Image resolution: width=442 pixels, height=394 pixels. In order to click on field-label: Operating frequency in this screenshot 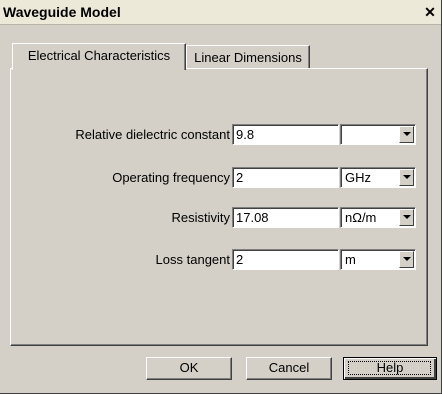, I will do `click(171, 177)`.